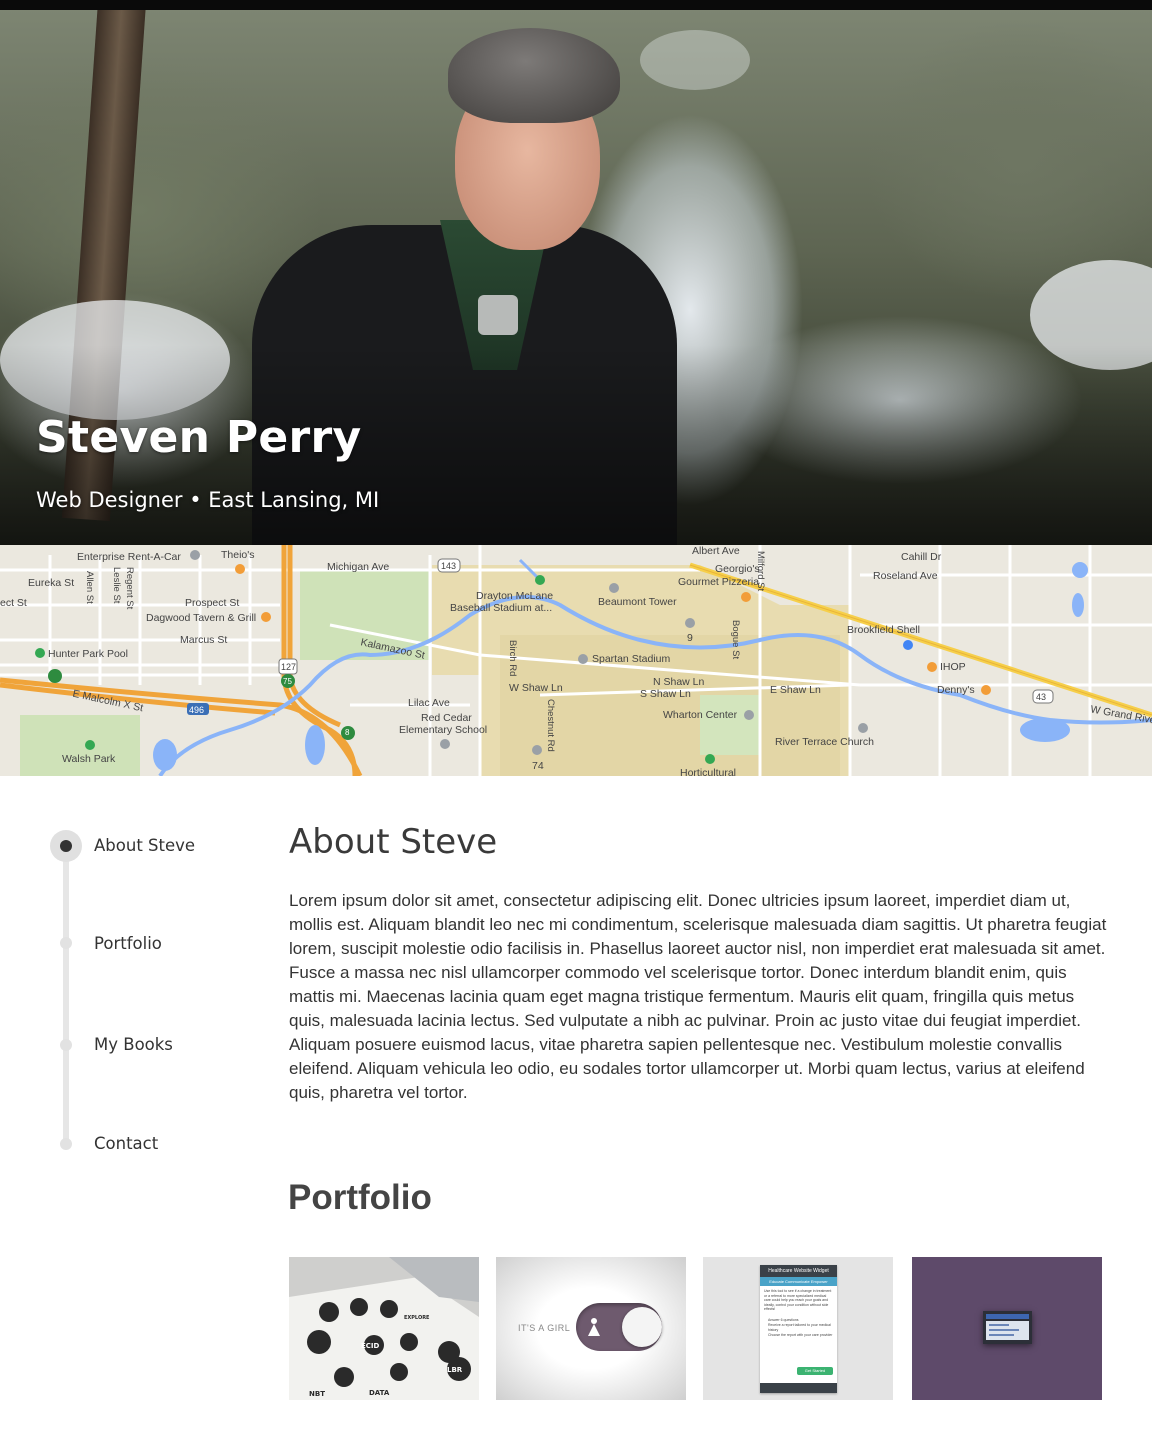 The image size is (1152, 1450). What do you see at coordinates (536, 688) in the screenshot?
I see `map-label: W Shaw Ln` at bounding box center [536, 688].